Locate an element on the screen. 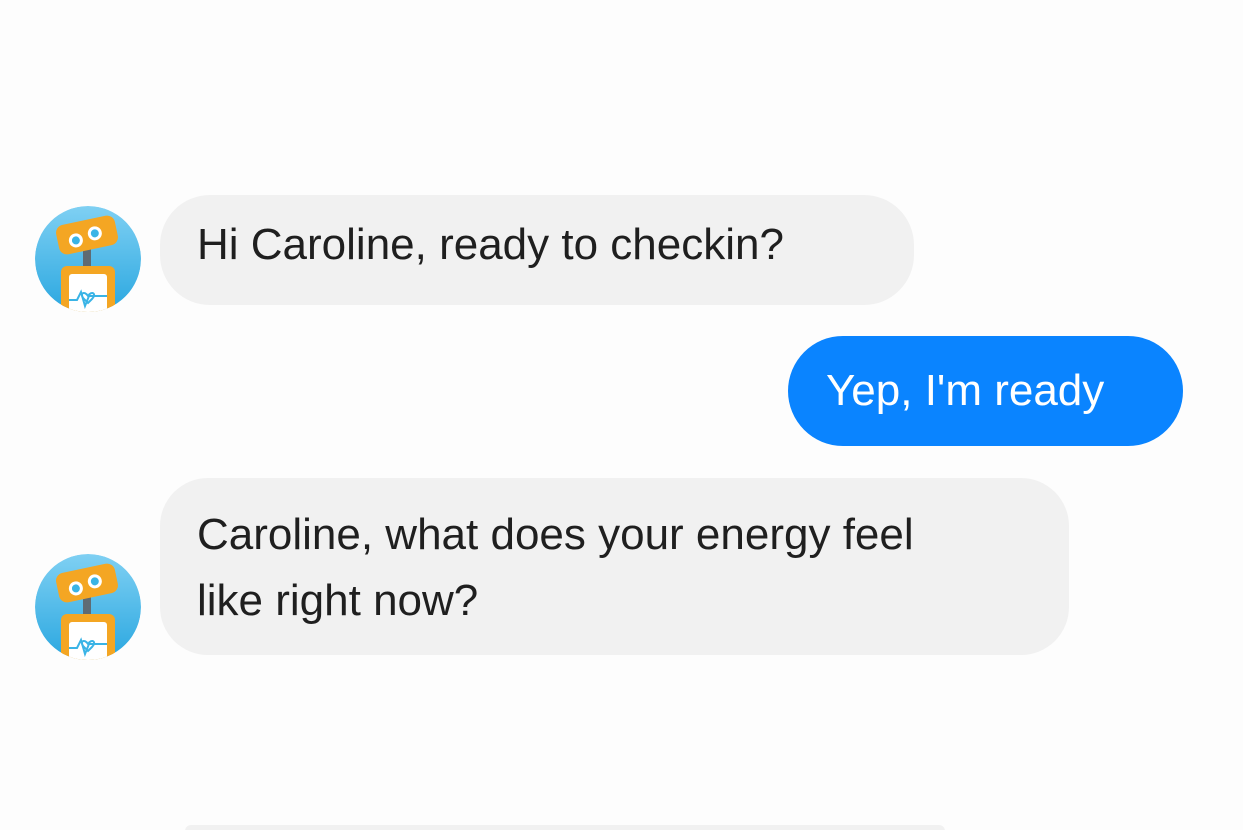  message-text: Yep, I'm ready is located at coordinates (965, 390).